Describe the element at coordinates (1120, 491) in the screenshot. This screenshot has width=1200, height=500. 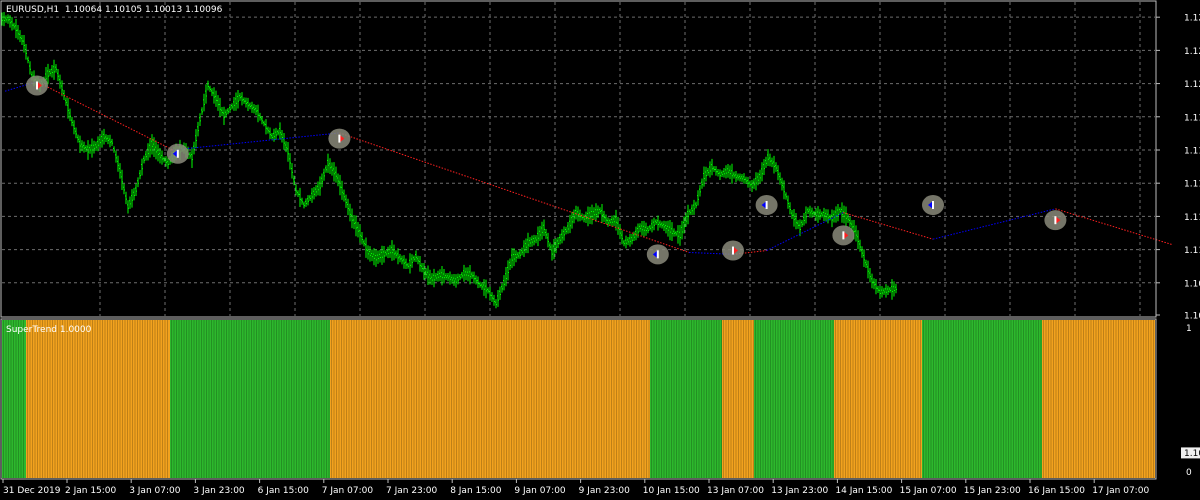
I see `time-tick-label: 17 Jan 07:00` at that location.